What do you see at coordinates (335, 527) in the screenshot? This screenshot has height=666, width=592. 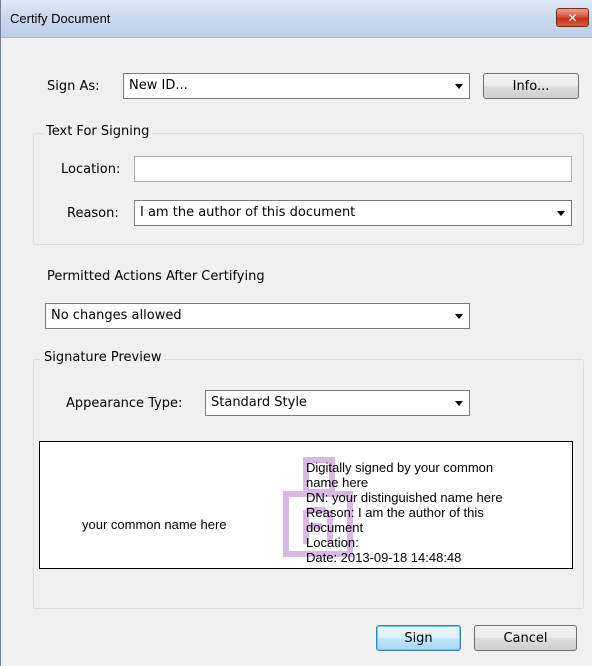 I see `signature-detail-line: document` at bounding box center [335, 527].